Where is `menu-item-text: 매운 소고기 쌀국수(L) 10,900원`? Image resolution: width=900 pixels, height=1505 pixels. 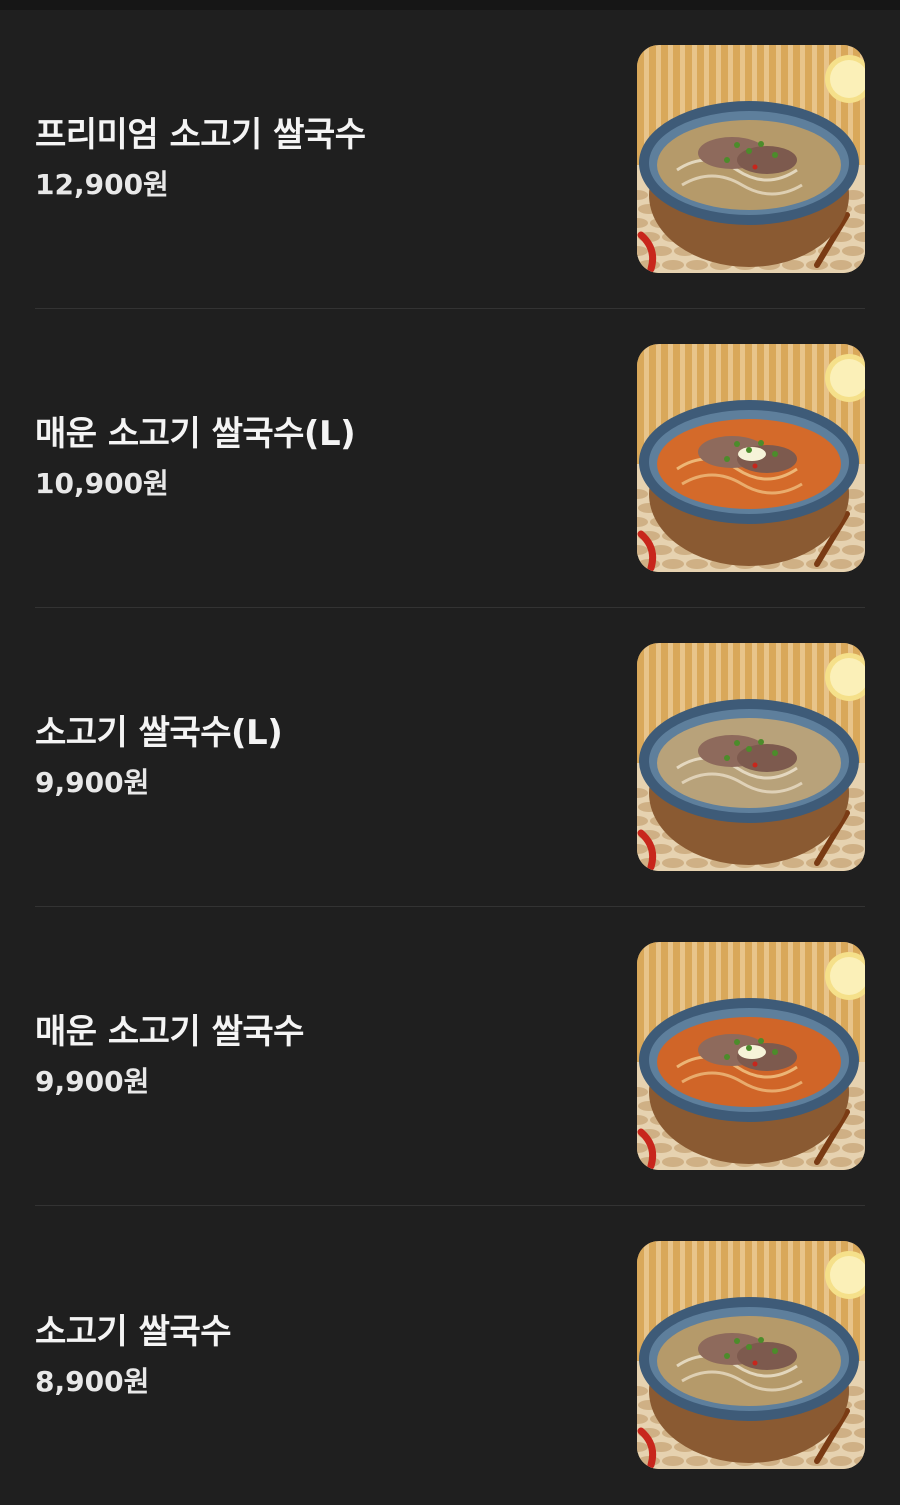 menu-item-text: 매운 소고기 쌀국수(L) 10,900원 is located at coordinates (195, 458).